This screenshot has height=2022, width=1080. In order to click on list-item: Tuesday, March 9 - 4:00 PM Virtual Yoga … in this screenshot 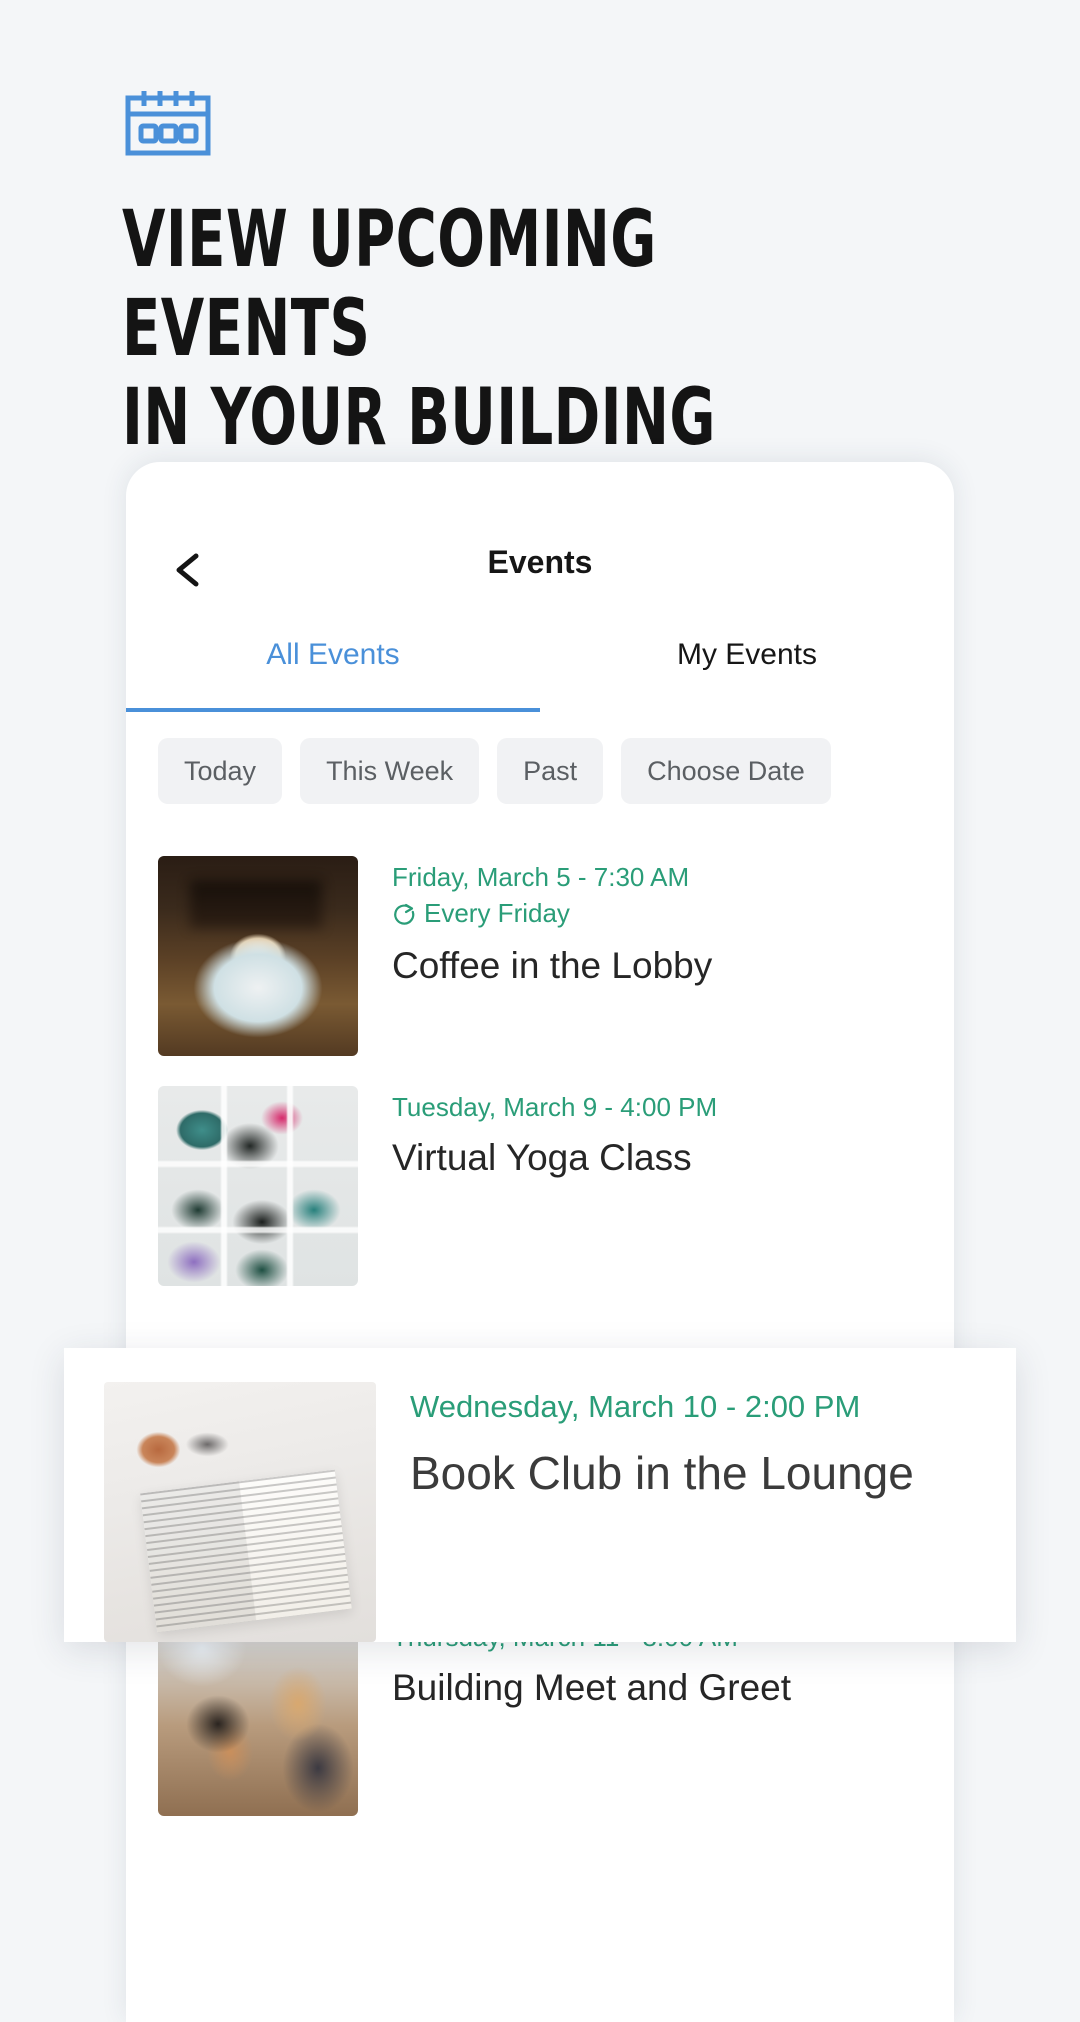, I will do `click(540, 1175)`.